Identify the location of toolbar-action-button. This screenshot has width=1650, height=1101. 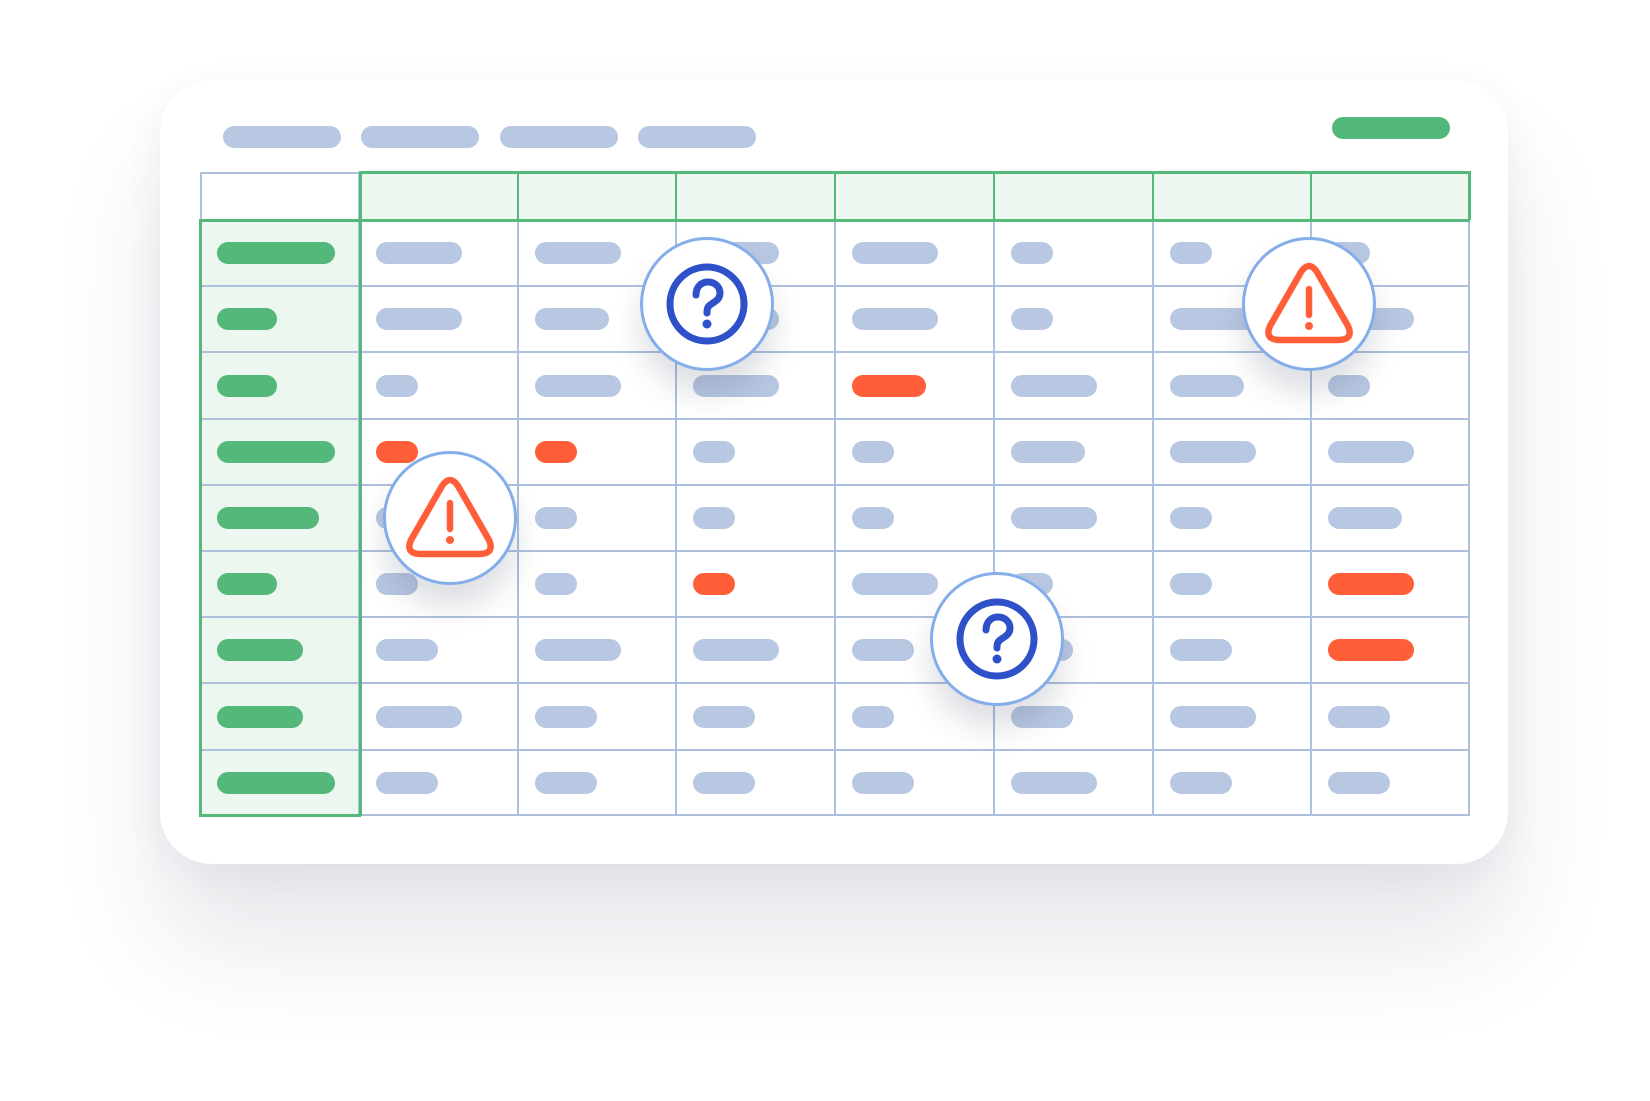
(1391, 128).